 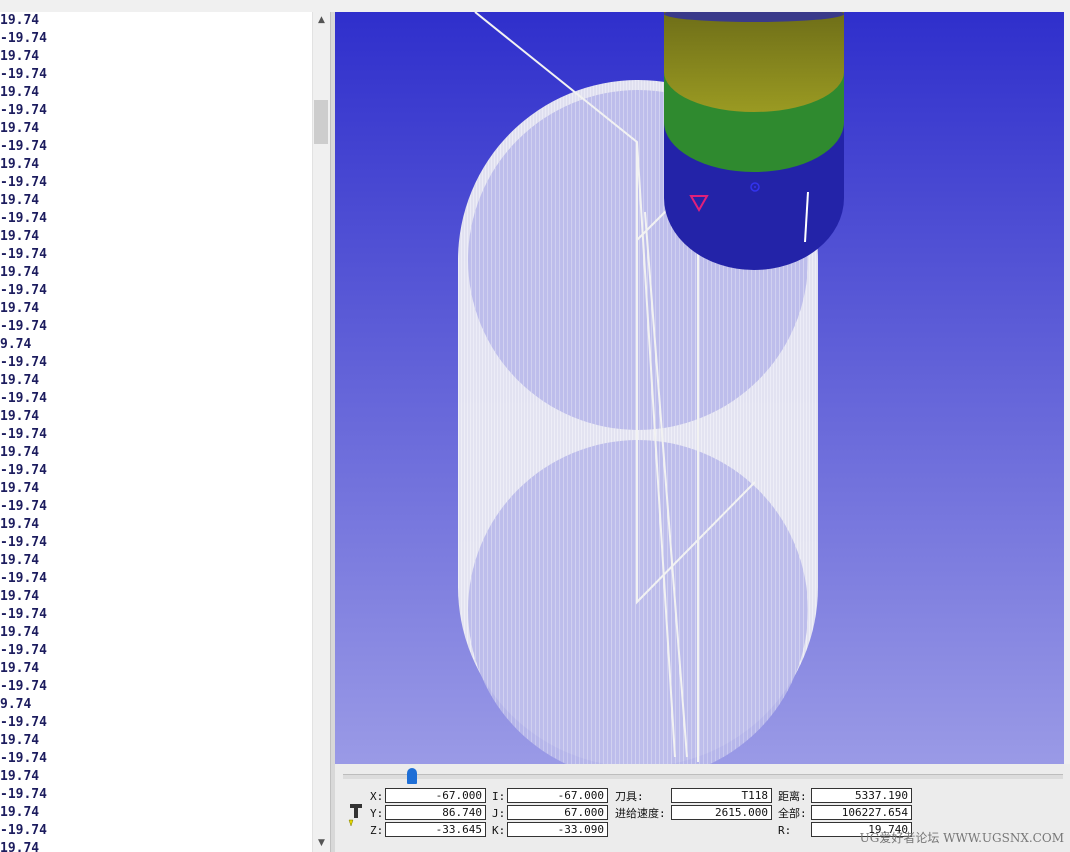 What do you see at coordinates (557, 795) in the screenshot?
I see `i-value-field: -67.000` at bounding box center [557, 795].